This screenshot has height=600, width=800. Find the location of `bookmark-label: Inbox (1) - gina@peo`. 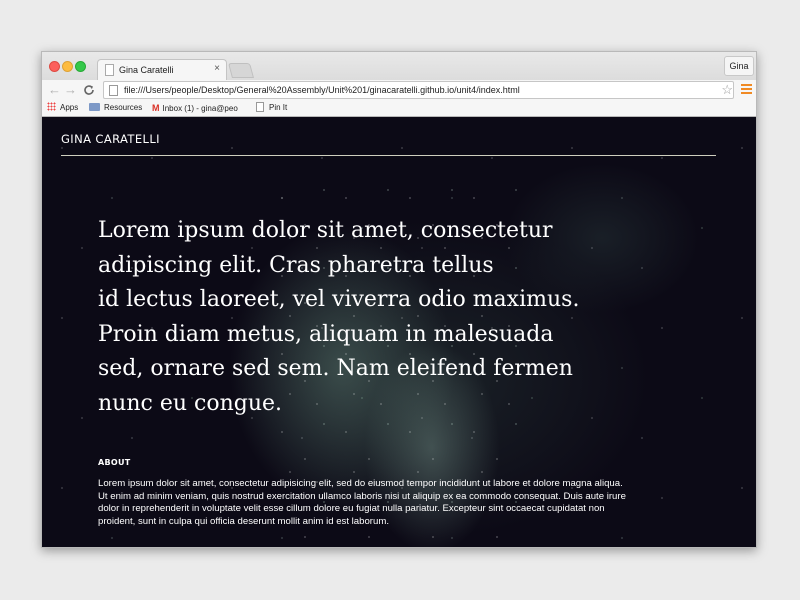

bookmark-label: Inbox (1) - gina@peo is located at coordinates (200, 108).